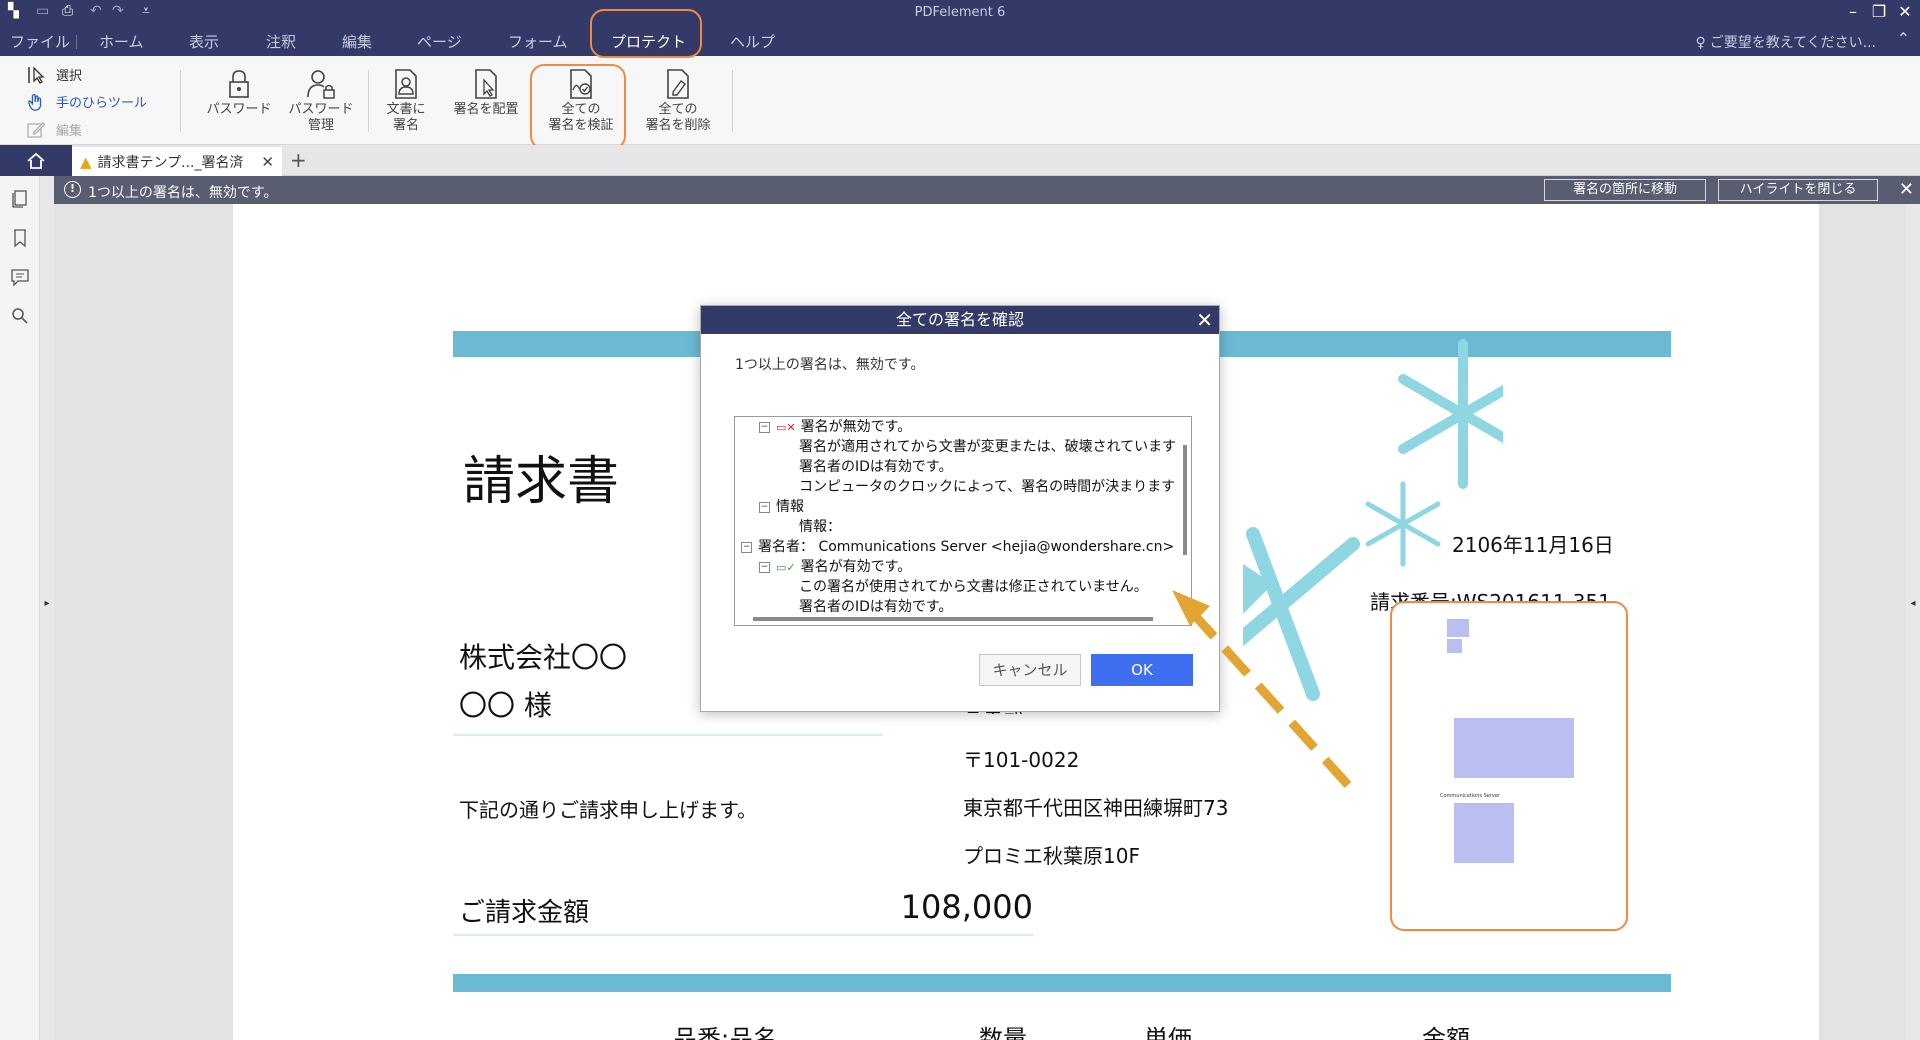 The height and width of the screenshot is (1040, 1920). Describe the element at coordinates (267, 162) in the screenshot. I see `close-tab-icon: ✕` at that location.